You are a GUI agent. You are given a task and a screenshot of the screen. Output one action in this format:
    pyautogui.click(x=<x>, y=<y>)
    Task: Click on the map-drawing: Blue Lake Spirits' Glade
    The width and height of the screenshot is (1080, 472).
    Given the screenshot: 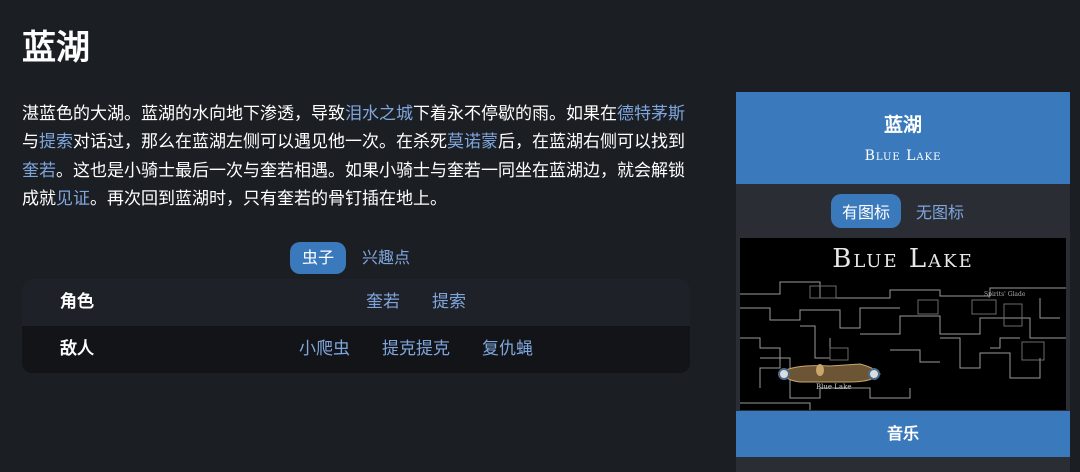 What is the action you would take?
    pyautogui.click(x=903, y=345)
    